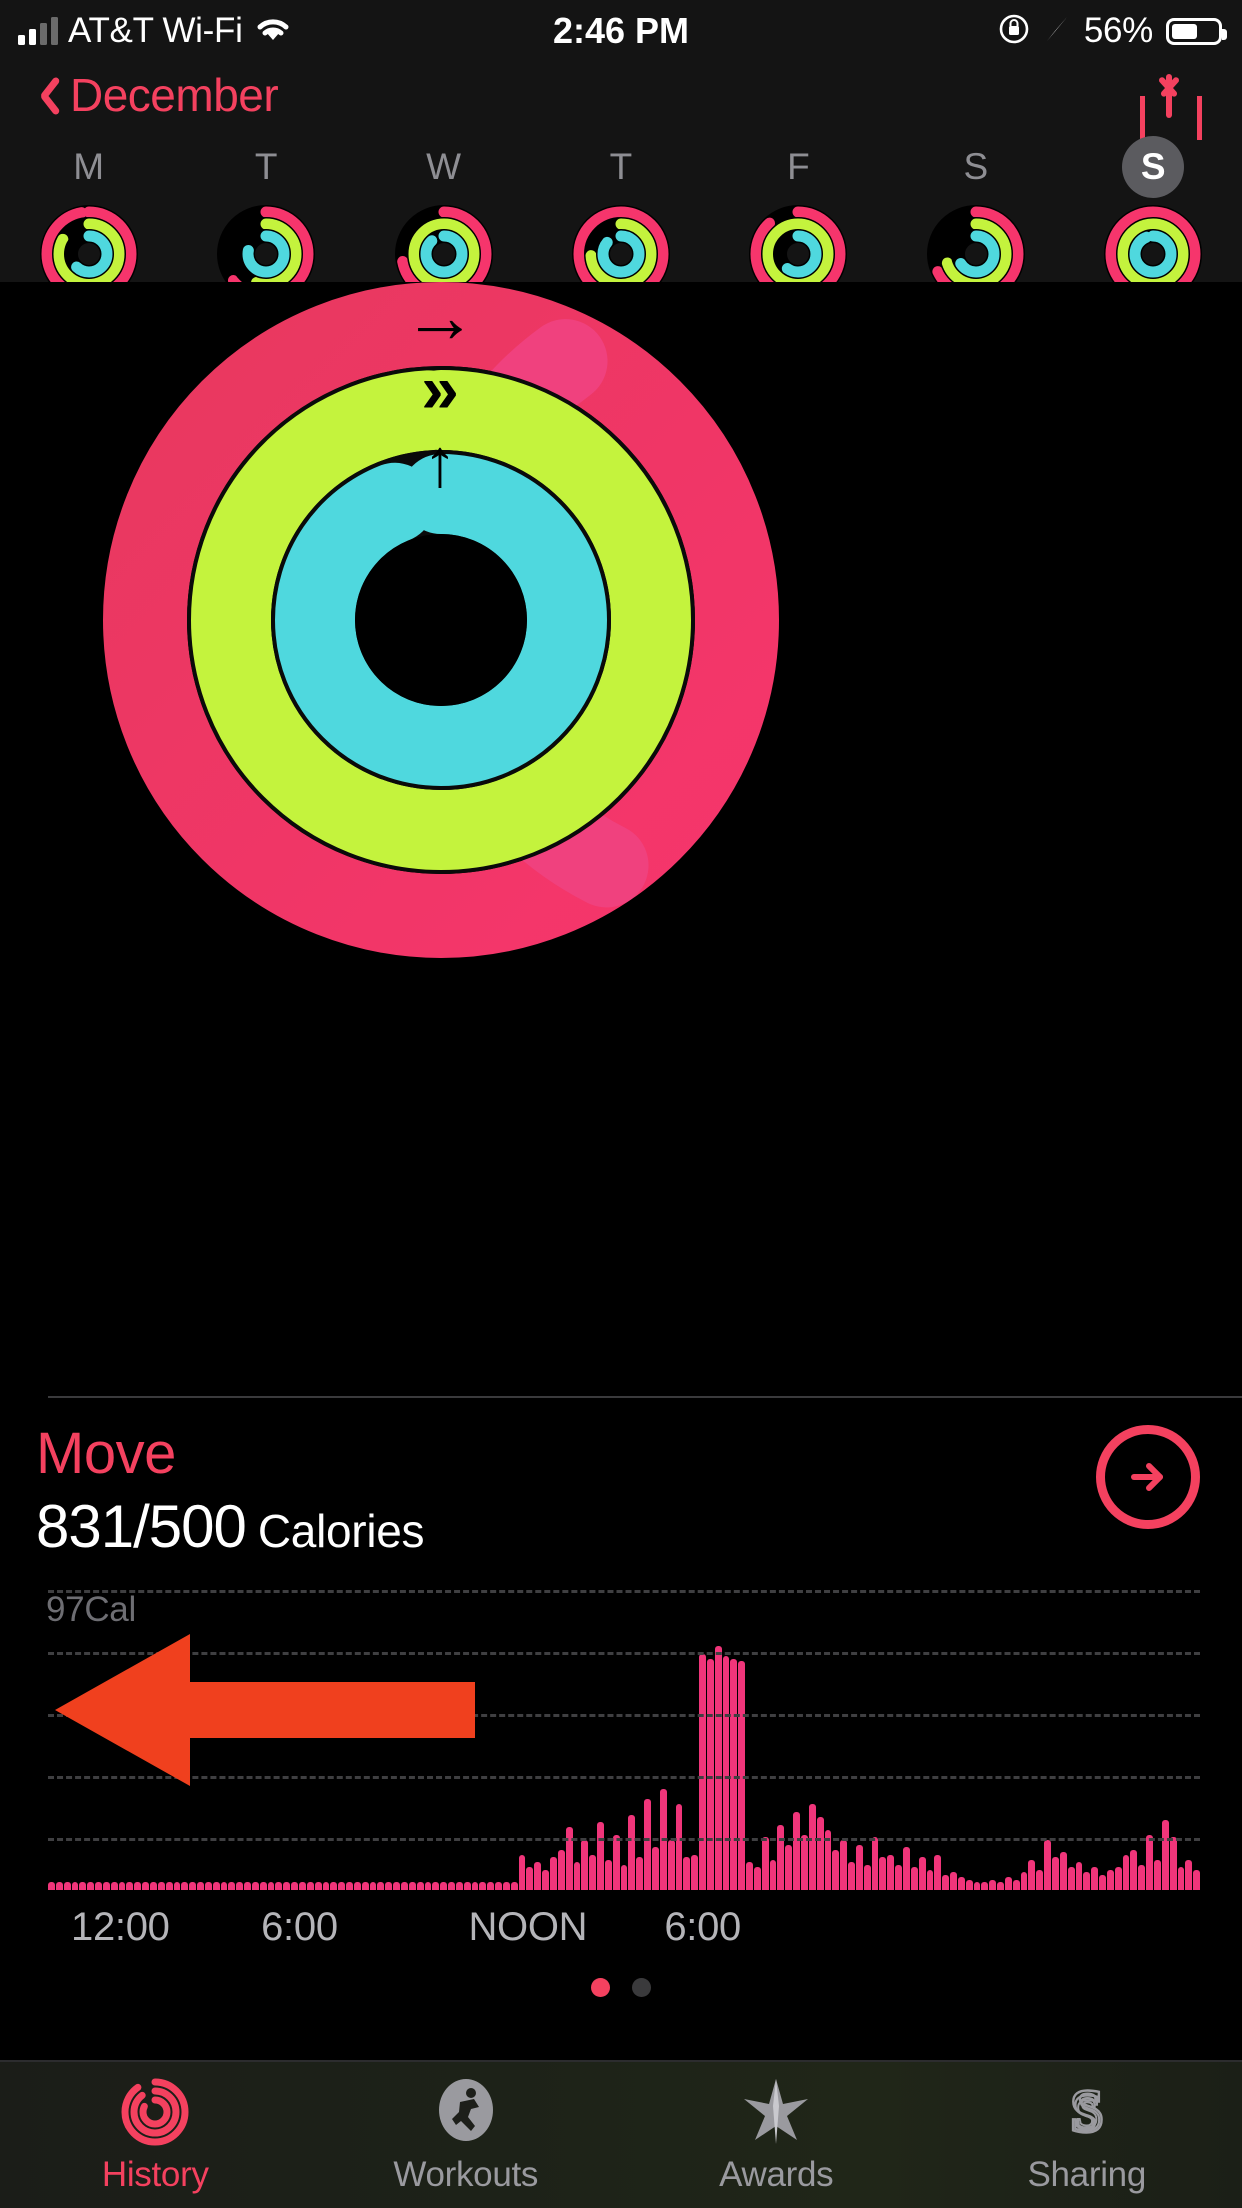  I want to click on tab-sharing-label: Sharing, so click(1087, 2174).